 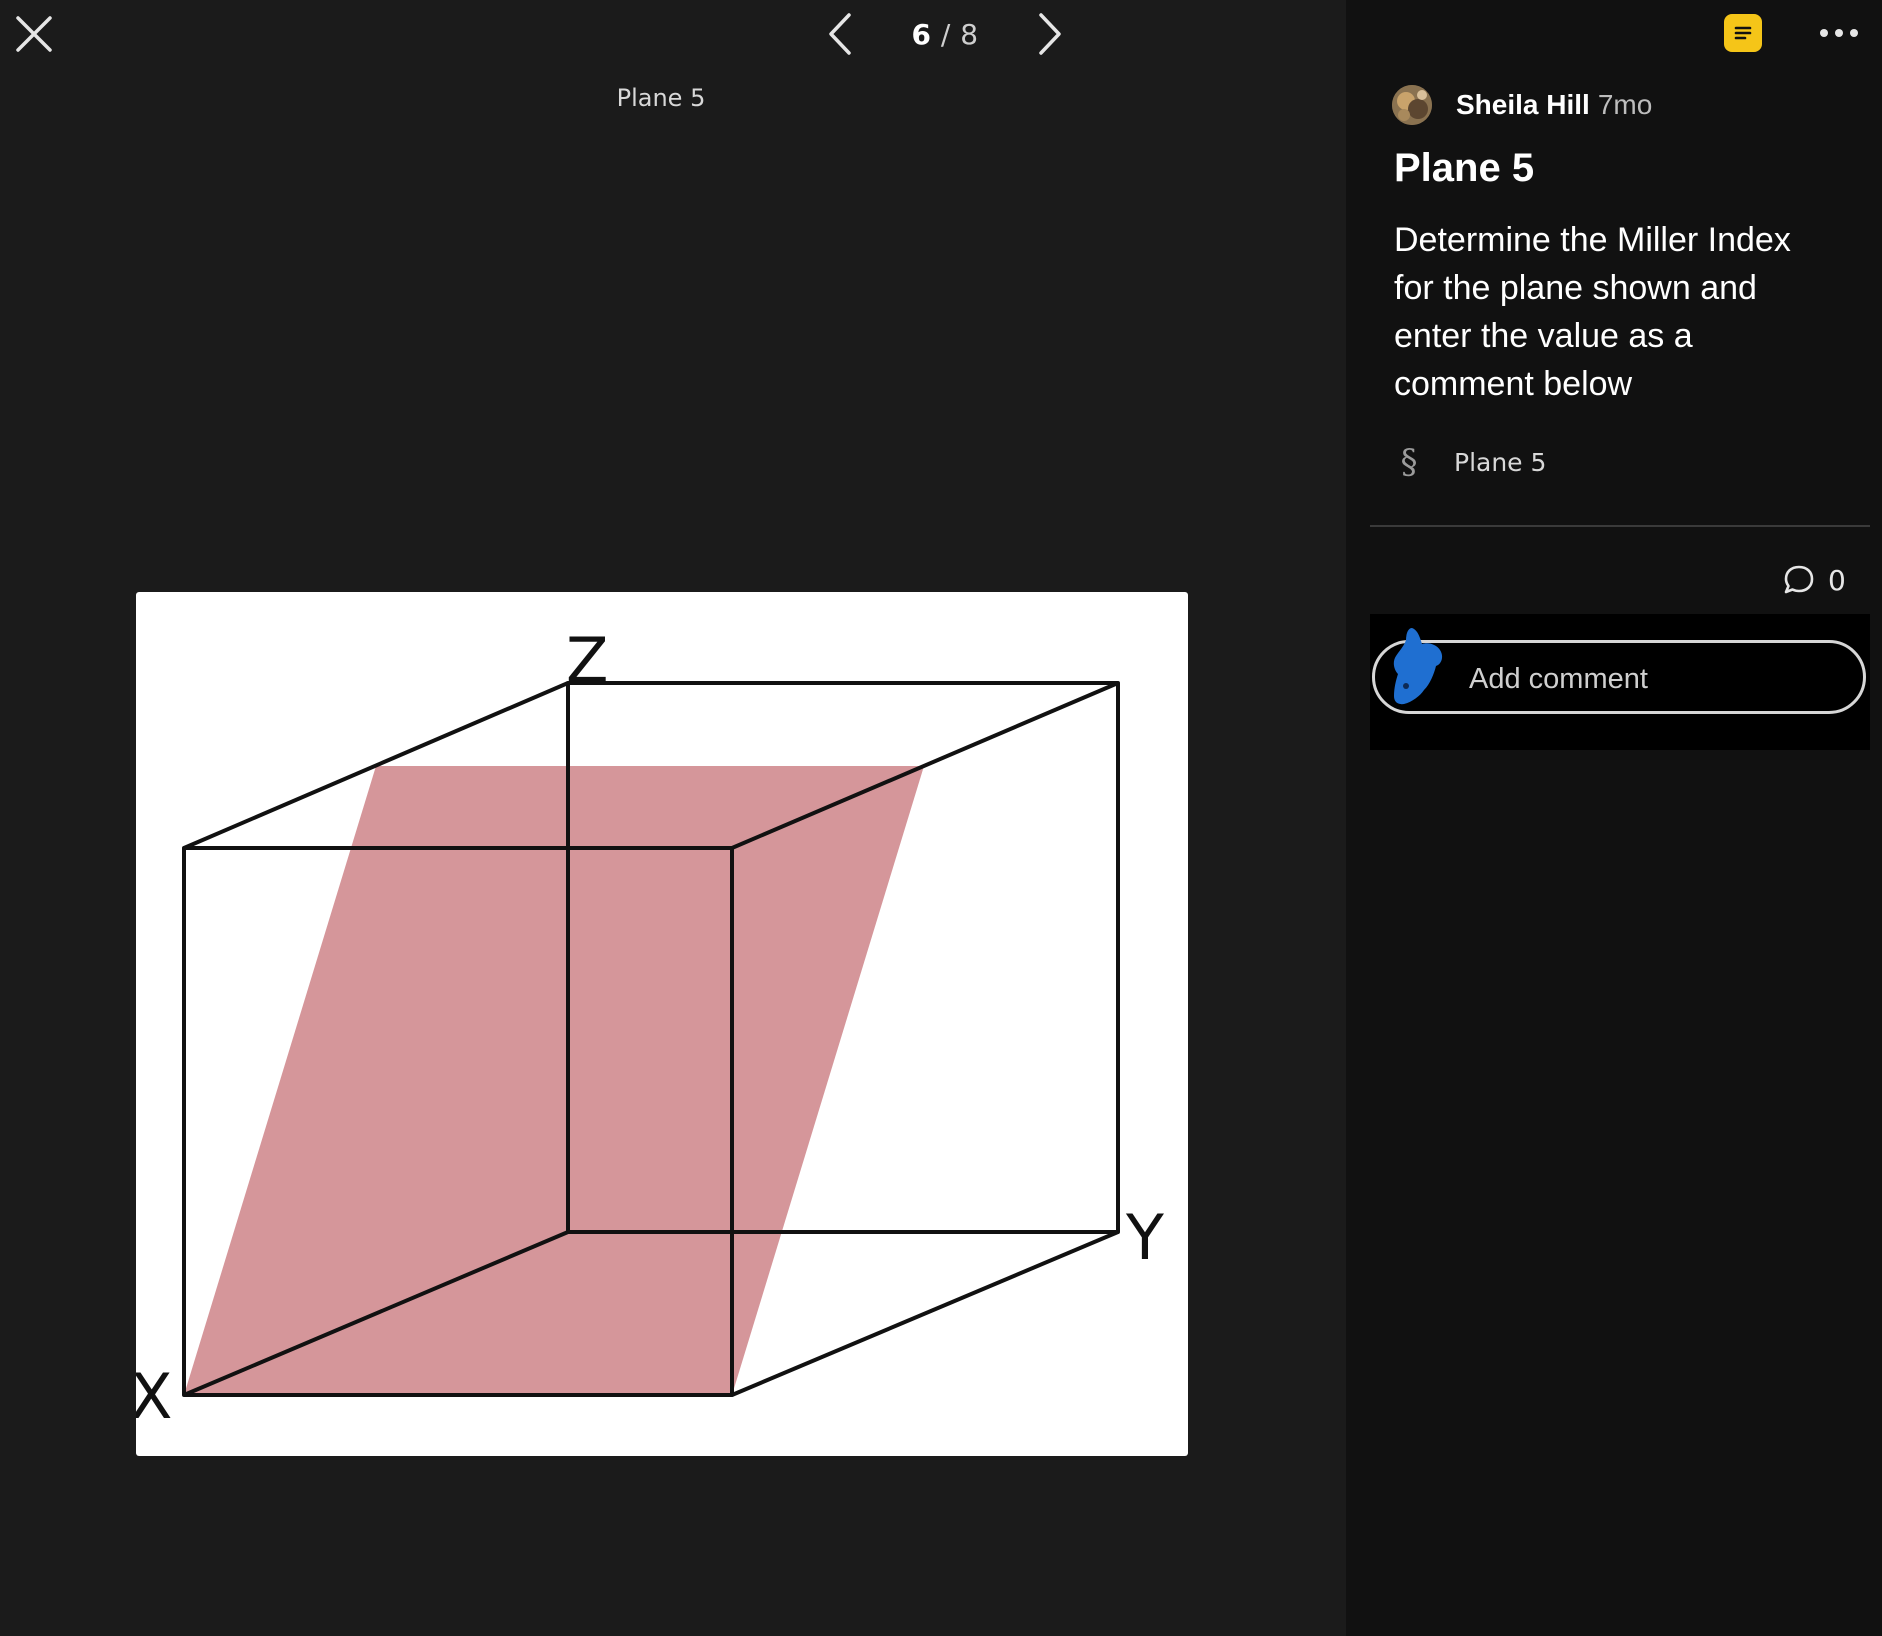 What do you see at coordinates (1625, 104) in the screenshot?
I see `post-time: 7mo` at bounding box center [1625, 104].